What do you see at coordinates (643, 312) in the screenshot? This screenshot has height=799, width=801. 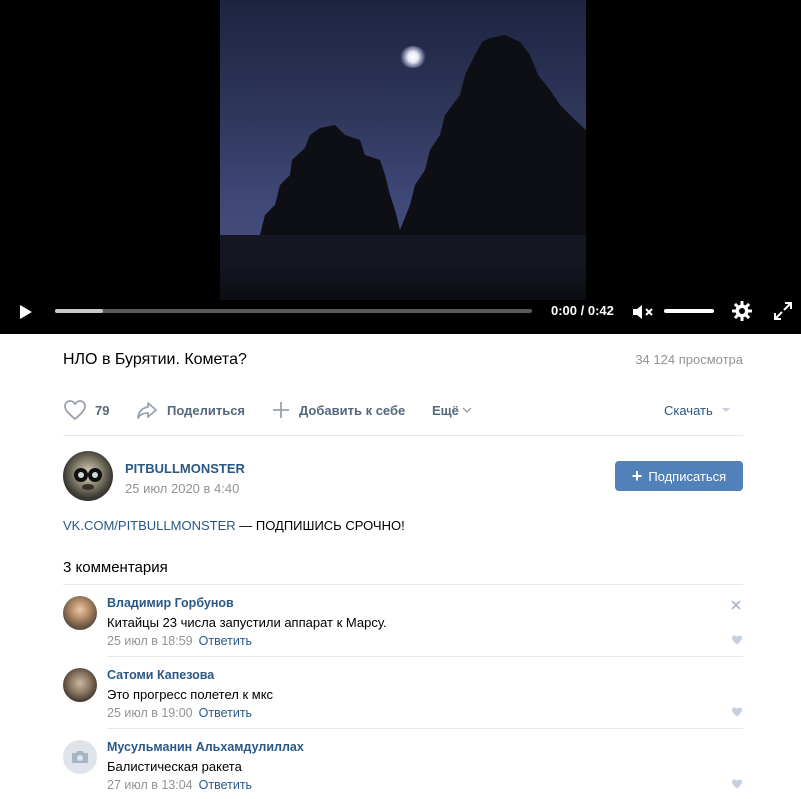 I see `muted-volume-icon` at bounding box center [643, 312].